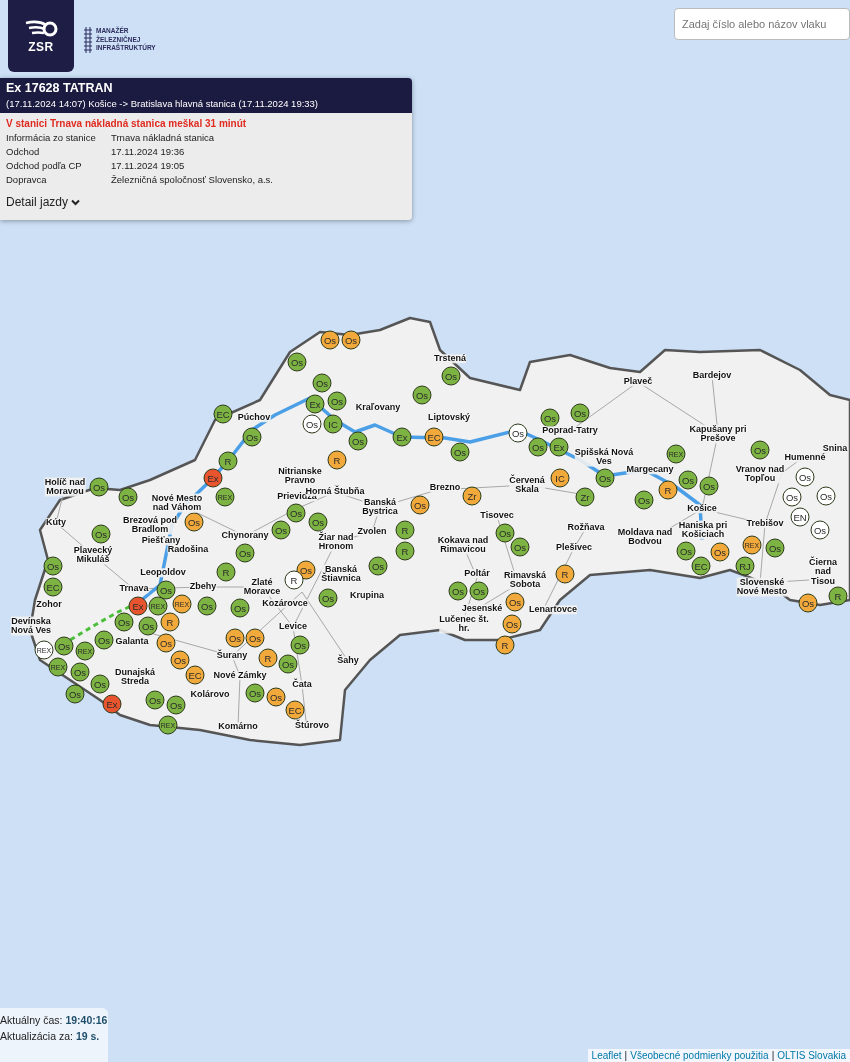 The height and width of the screenshot is (1062, 850). I want to click on logo-badge: ZSR, so click(41, 36).